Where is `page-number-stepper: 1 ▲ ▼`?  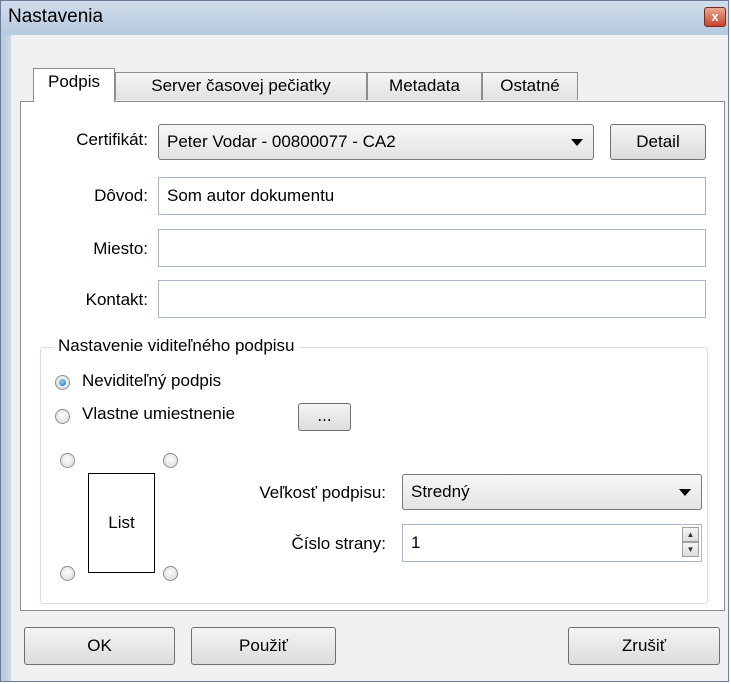
page-number-stepper: 1 ▲ ▼ is located at coordinates (552, 543).